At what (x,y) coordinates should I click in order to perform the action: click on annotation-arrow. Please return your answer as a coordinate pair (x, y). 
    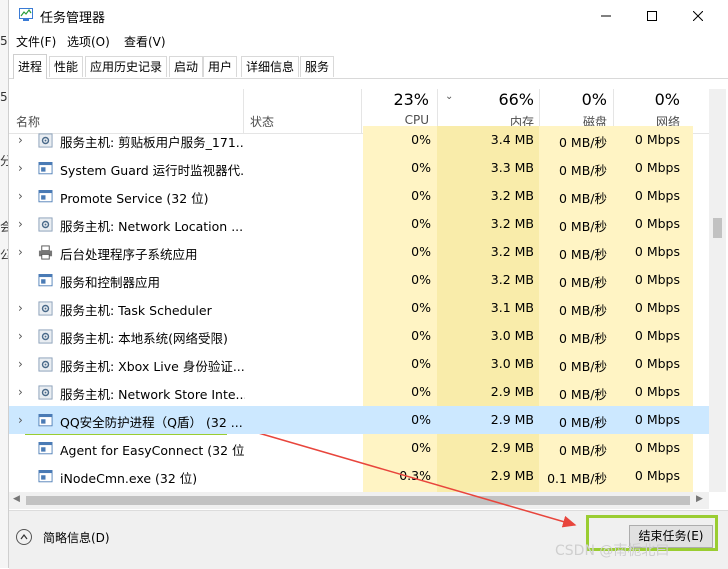
    Looking at the image, I should click on (415, 479).